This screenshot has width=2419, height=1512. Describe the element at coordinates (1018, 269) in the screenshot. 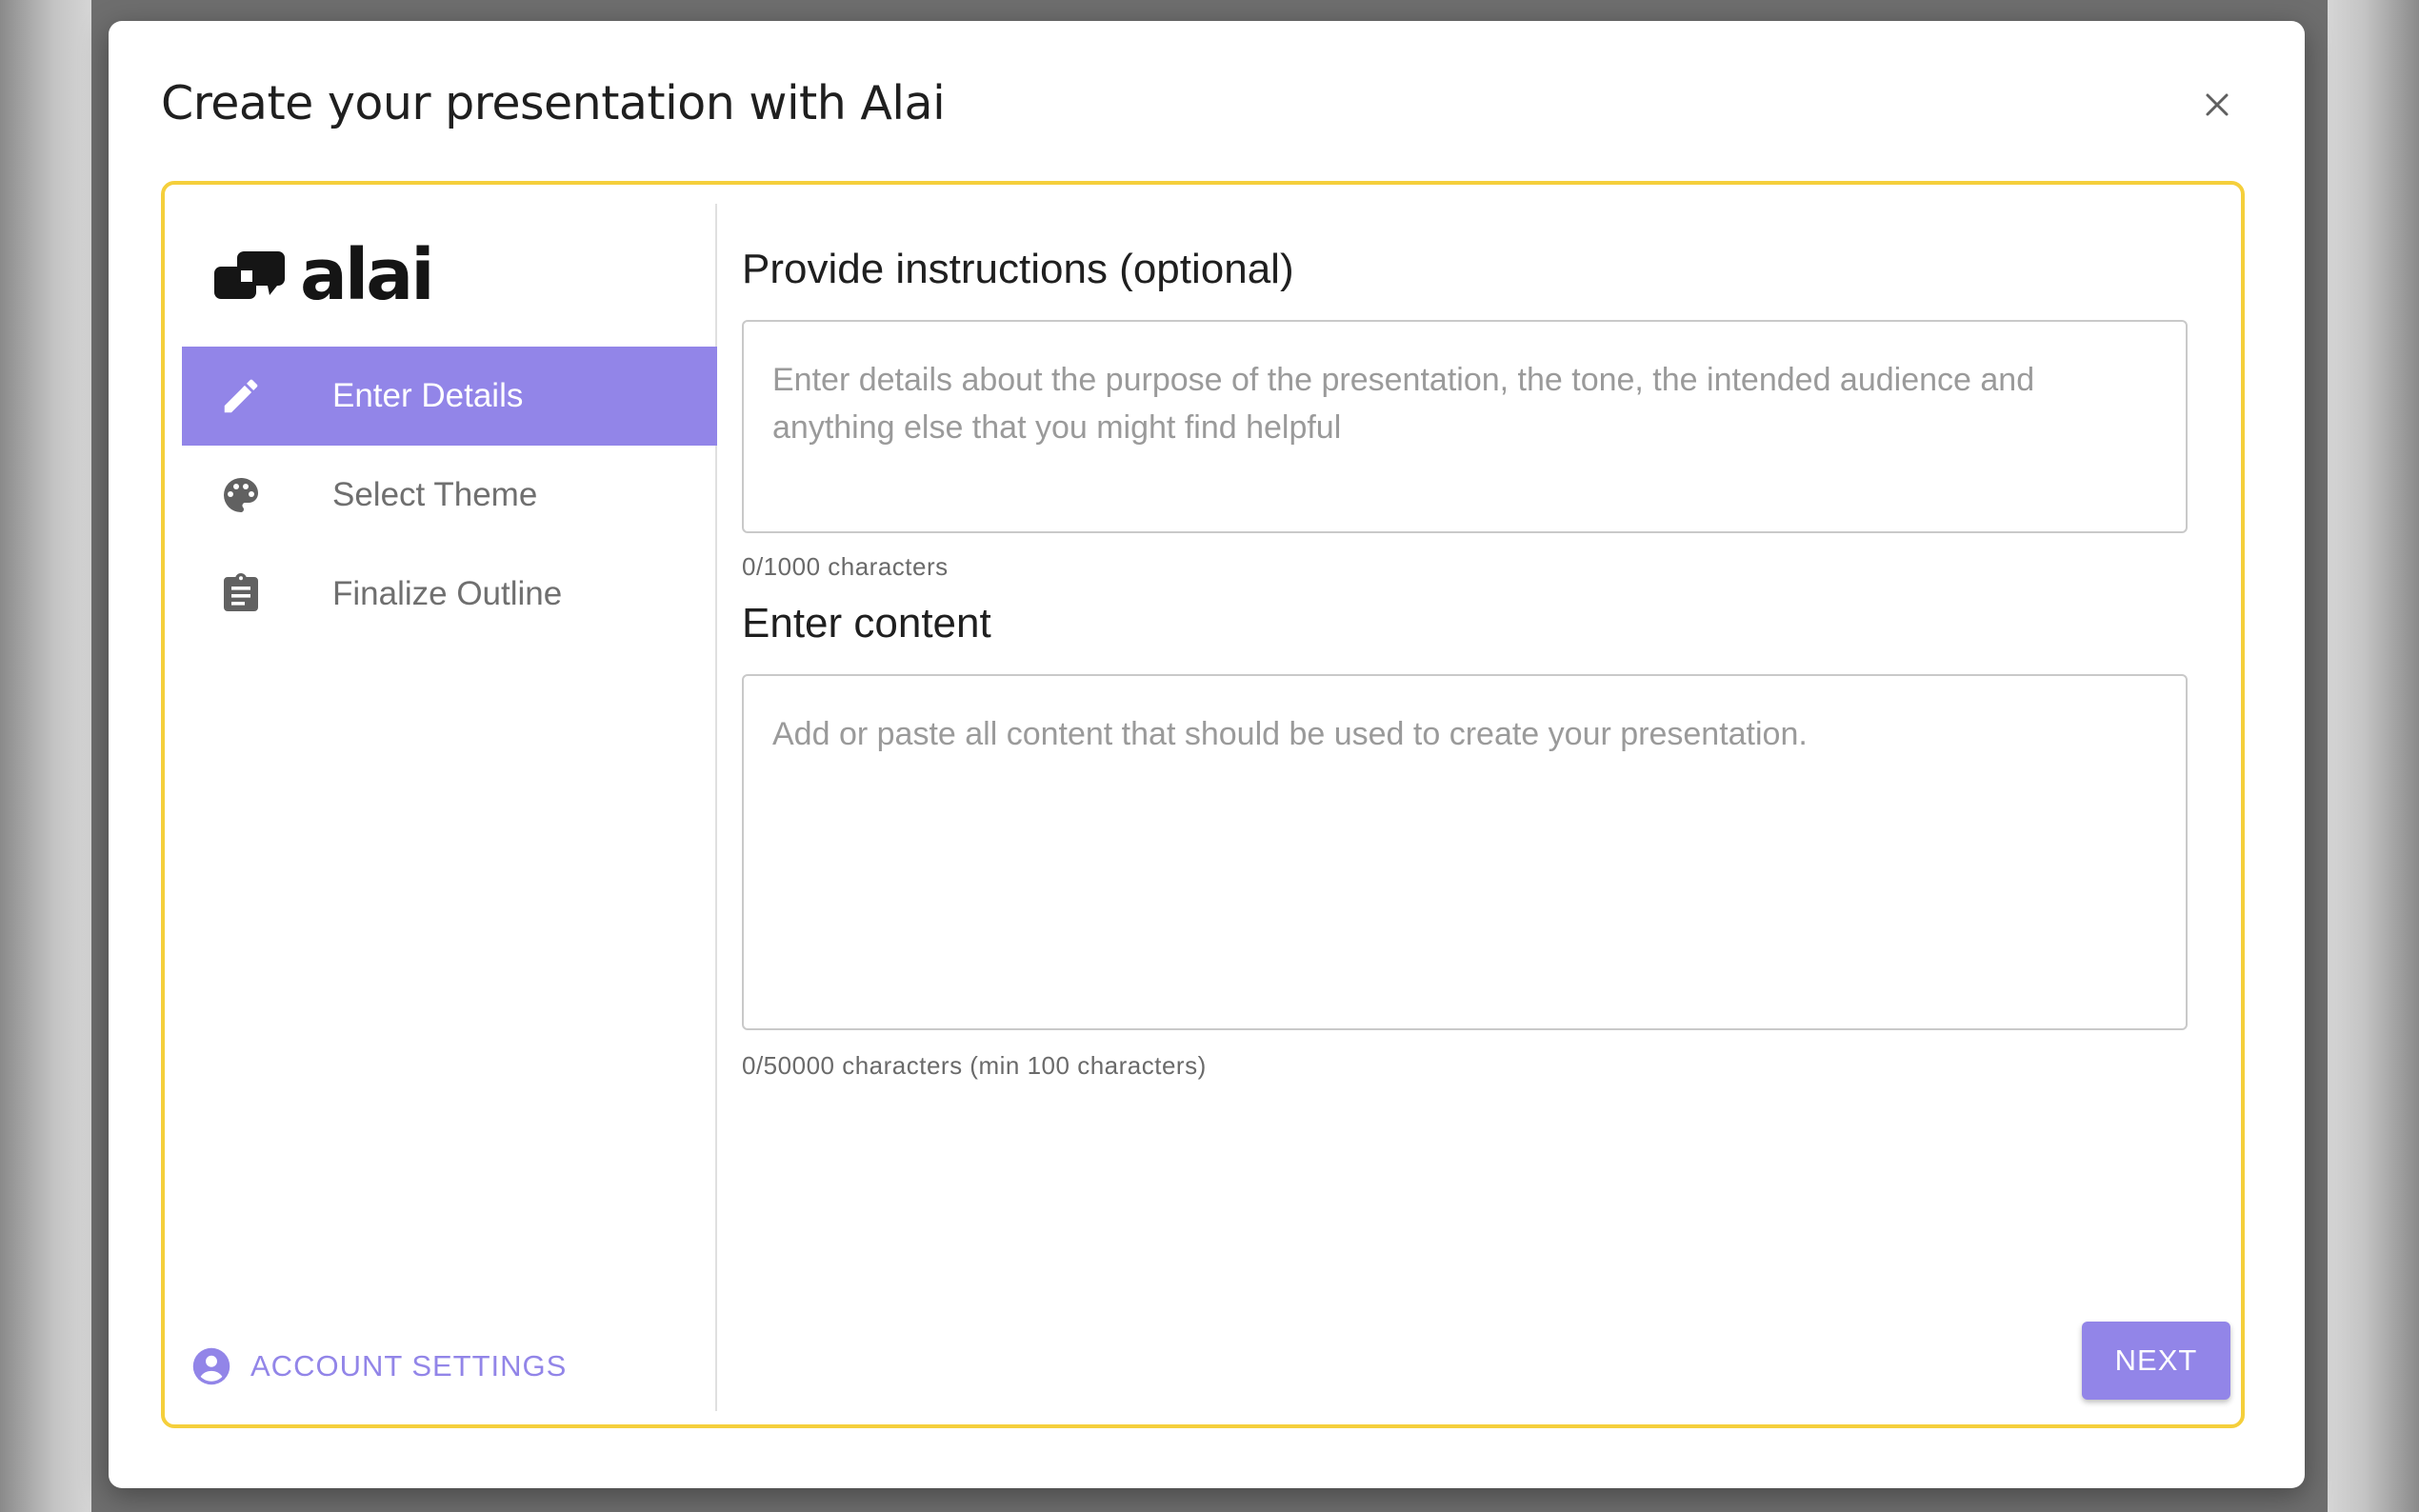

I see `instructions-label: Provide instructions (optional)` at that location.